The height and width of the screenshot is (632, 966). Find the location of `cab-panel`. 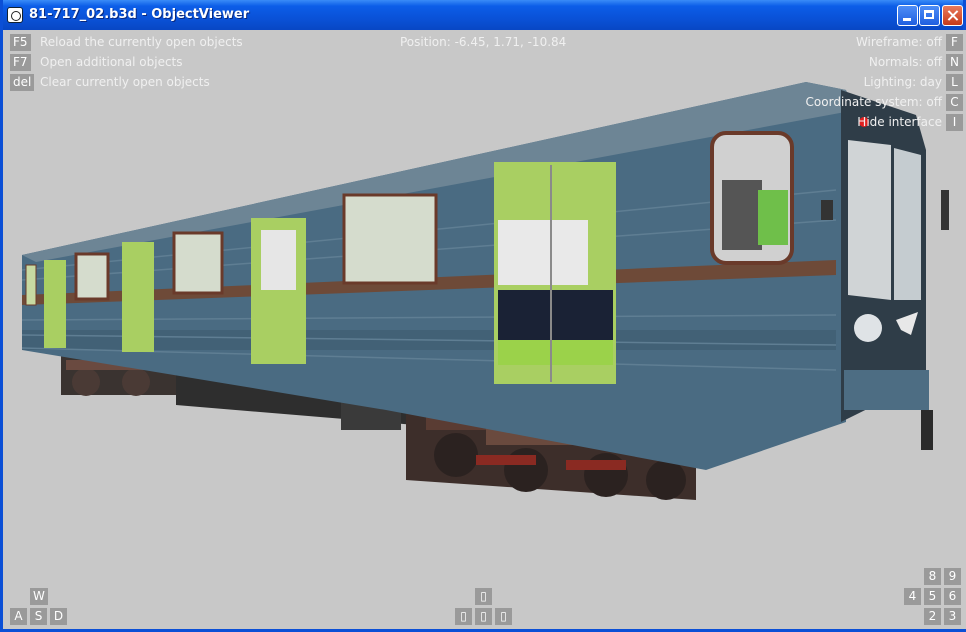

cab-panel is located at coordinates (742, 215).